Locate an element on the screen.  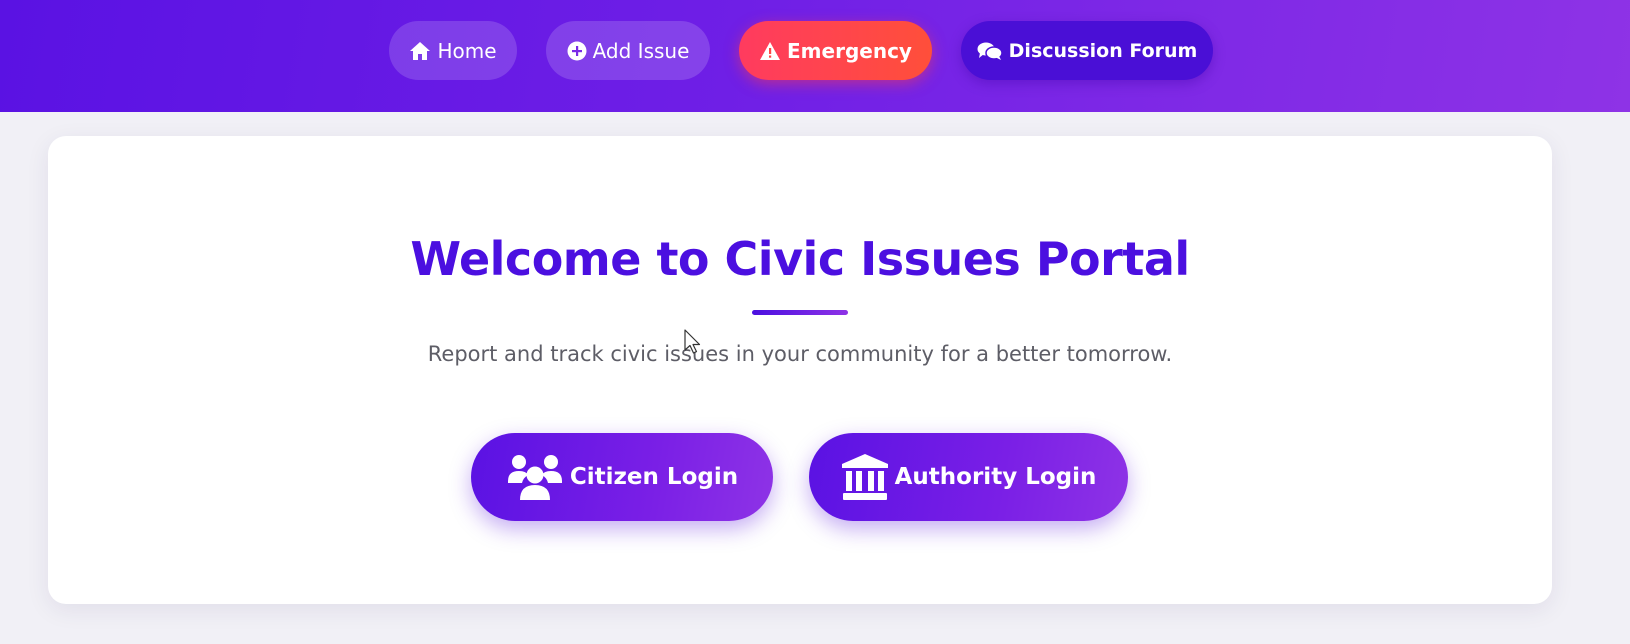
page-title: Welcome to Civic Issues Portal is located at coordinates (800, 259).